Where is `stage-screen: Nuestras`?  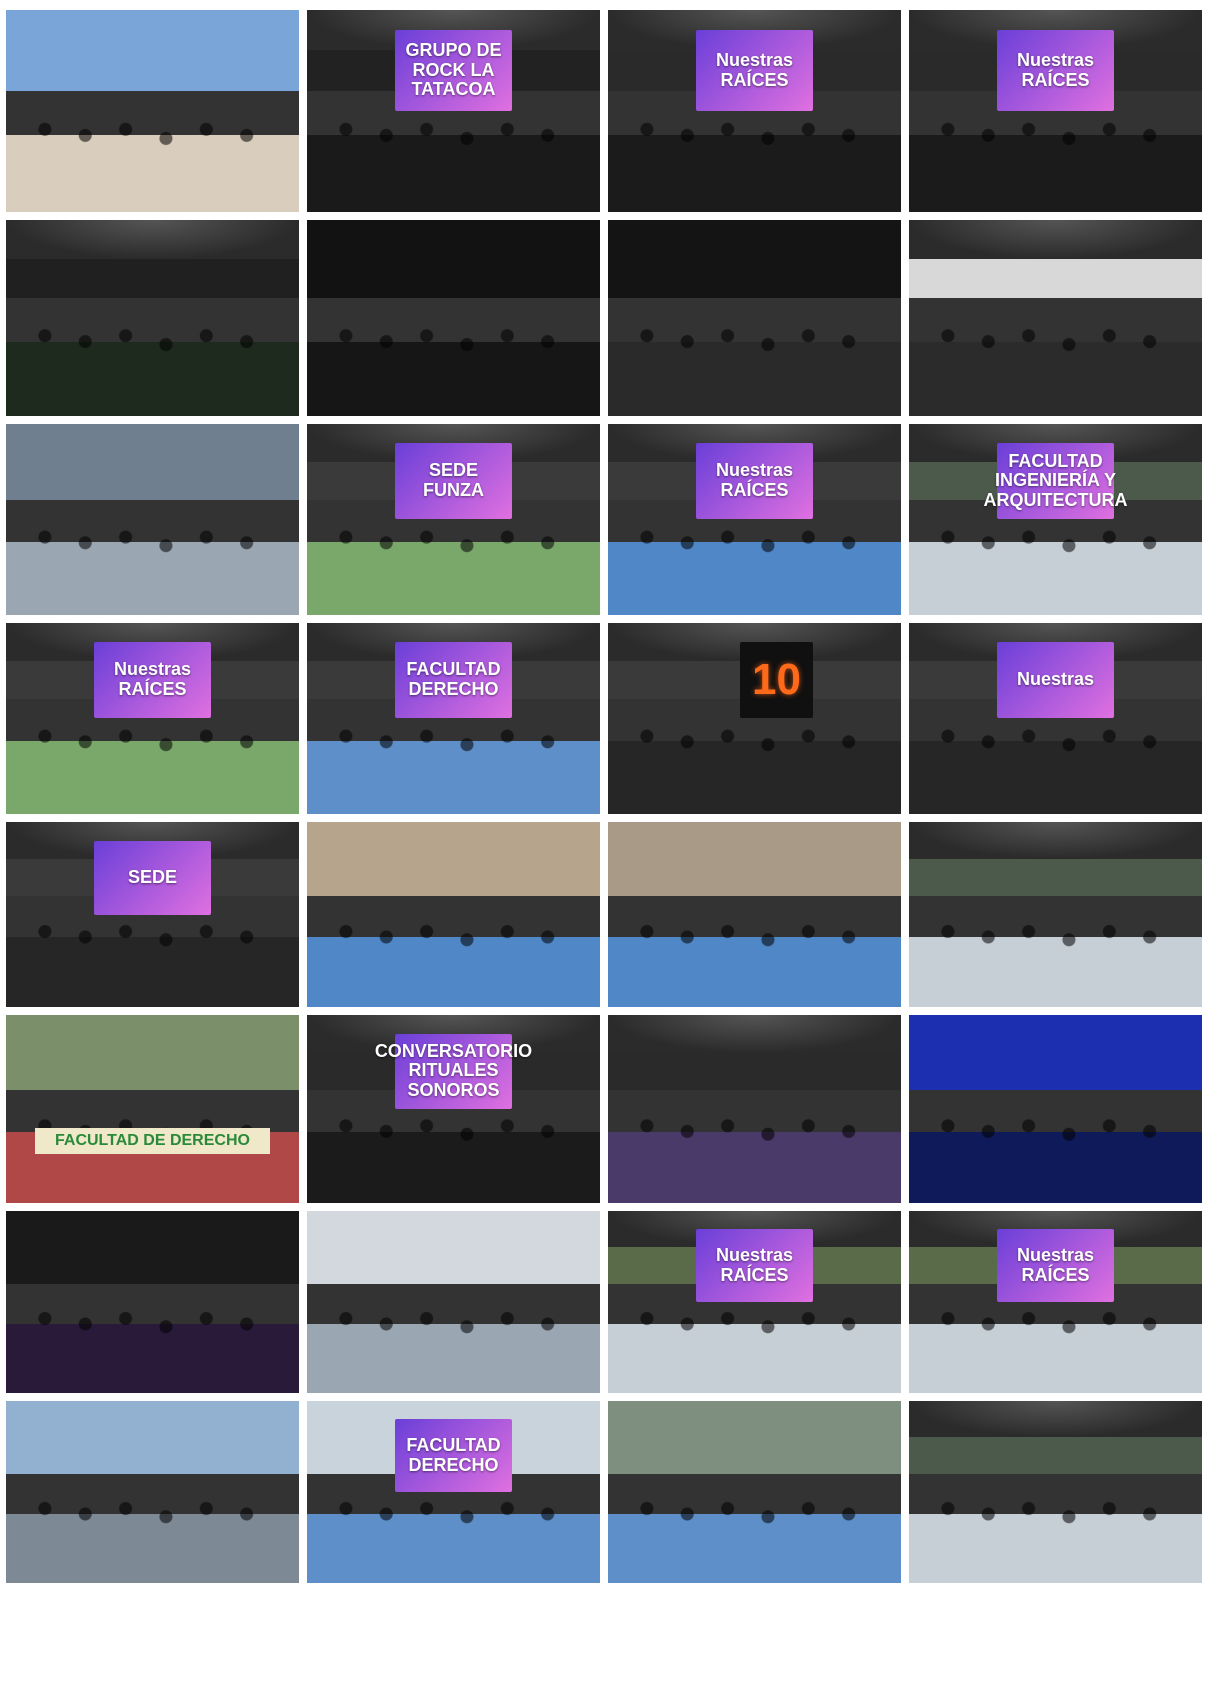 stage-screen: Nuestras is located at coordinates (1055, 680).